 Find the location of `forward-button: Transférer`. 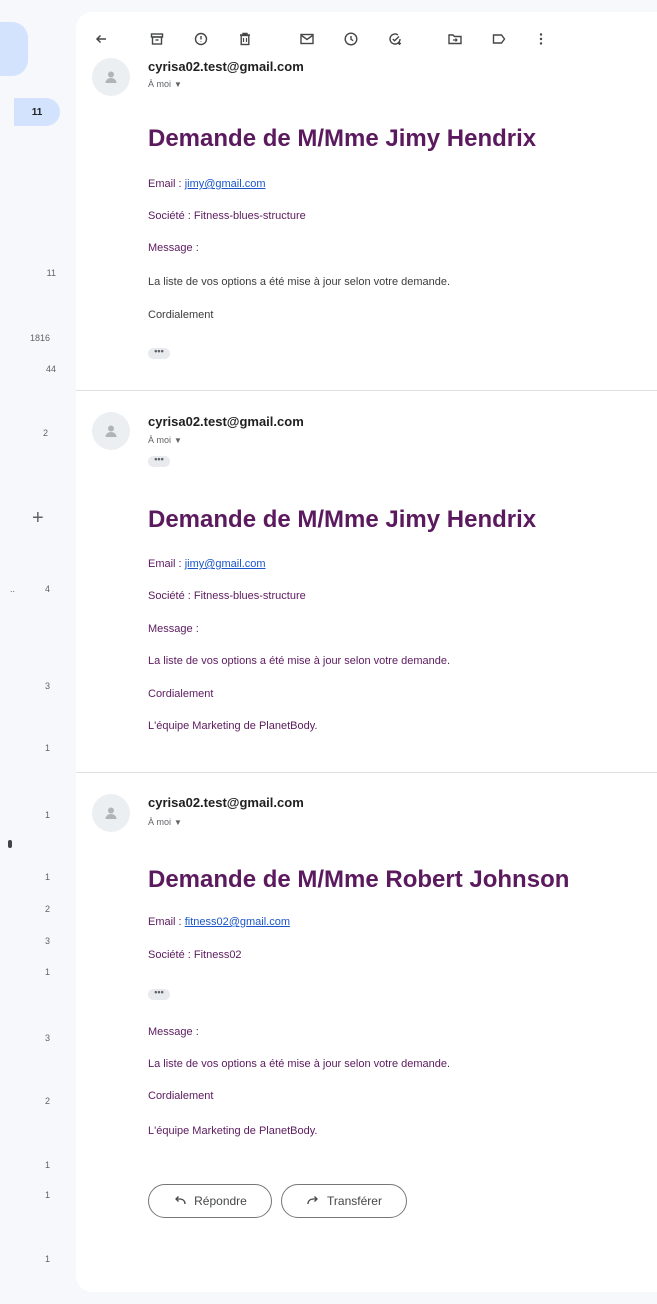

forward-button: Transférer is located at coordinates (344, 1201).